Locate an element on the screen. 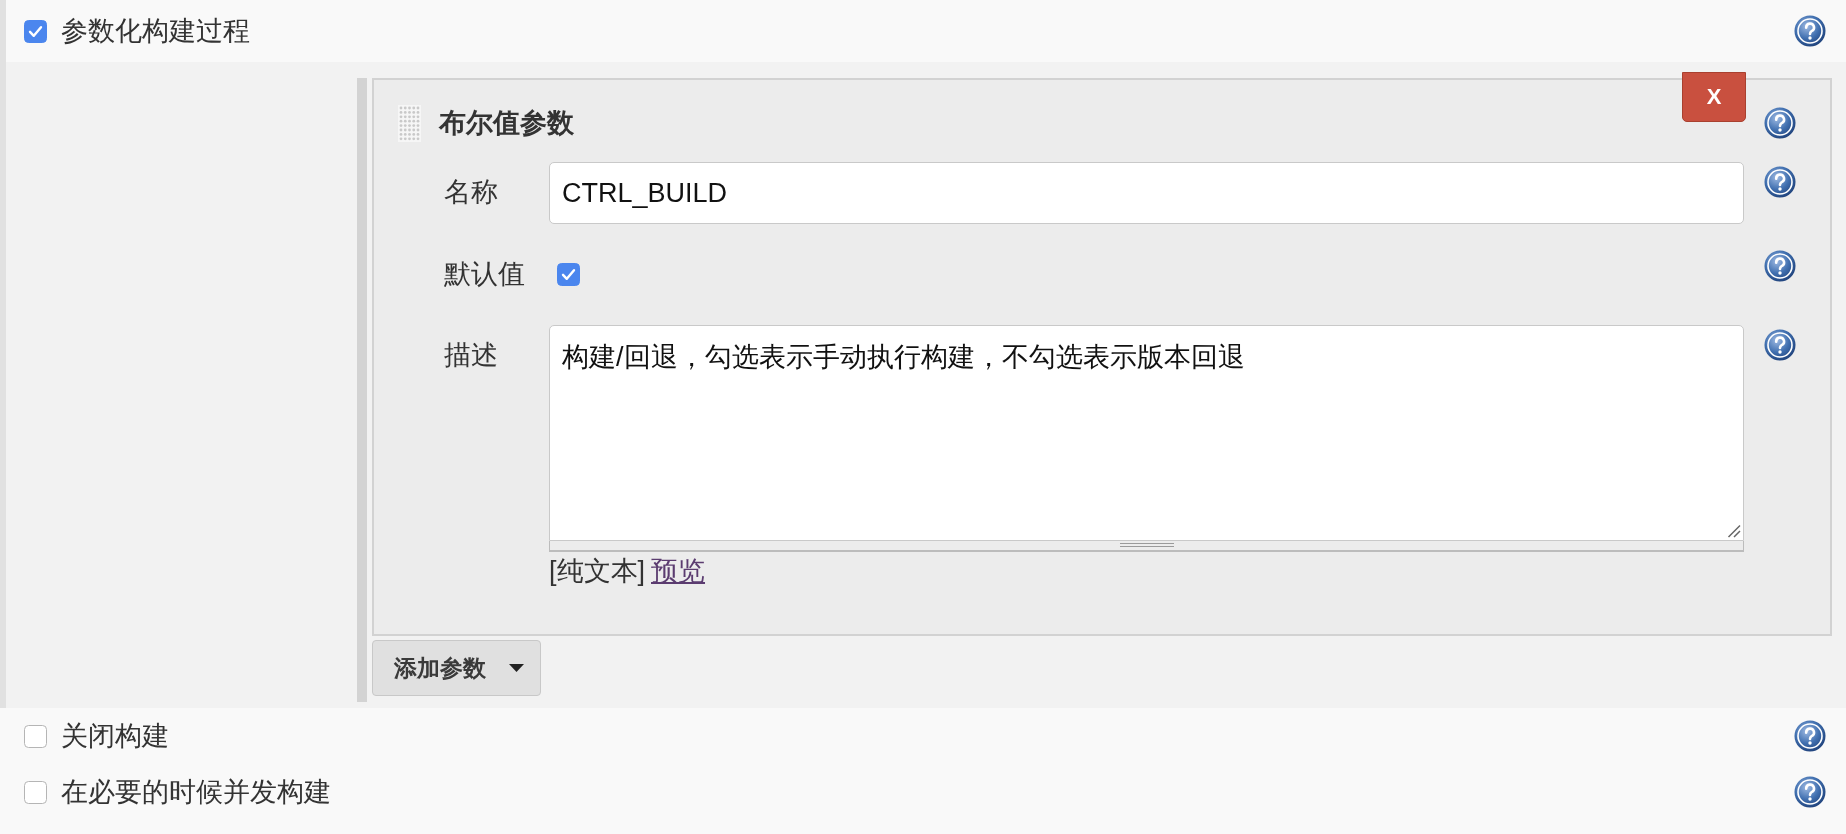 The image size is (1846, 834). add-parameter-button: 添加参数 is located at coordinates (456, 668).